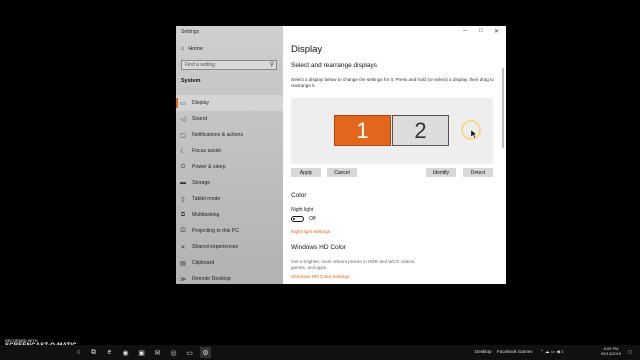 Image resolution: width=640 pixels, height=360 pixels. I want to click on search-icon: ⚲, so click(271, 65).